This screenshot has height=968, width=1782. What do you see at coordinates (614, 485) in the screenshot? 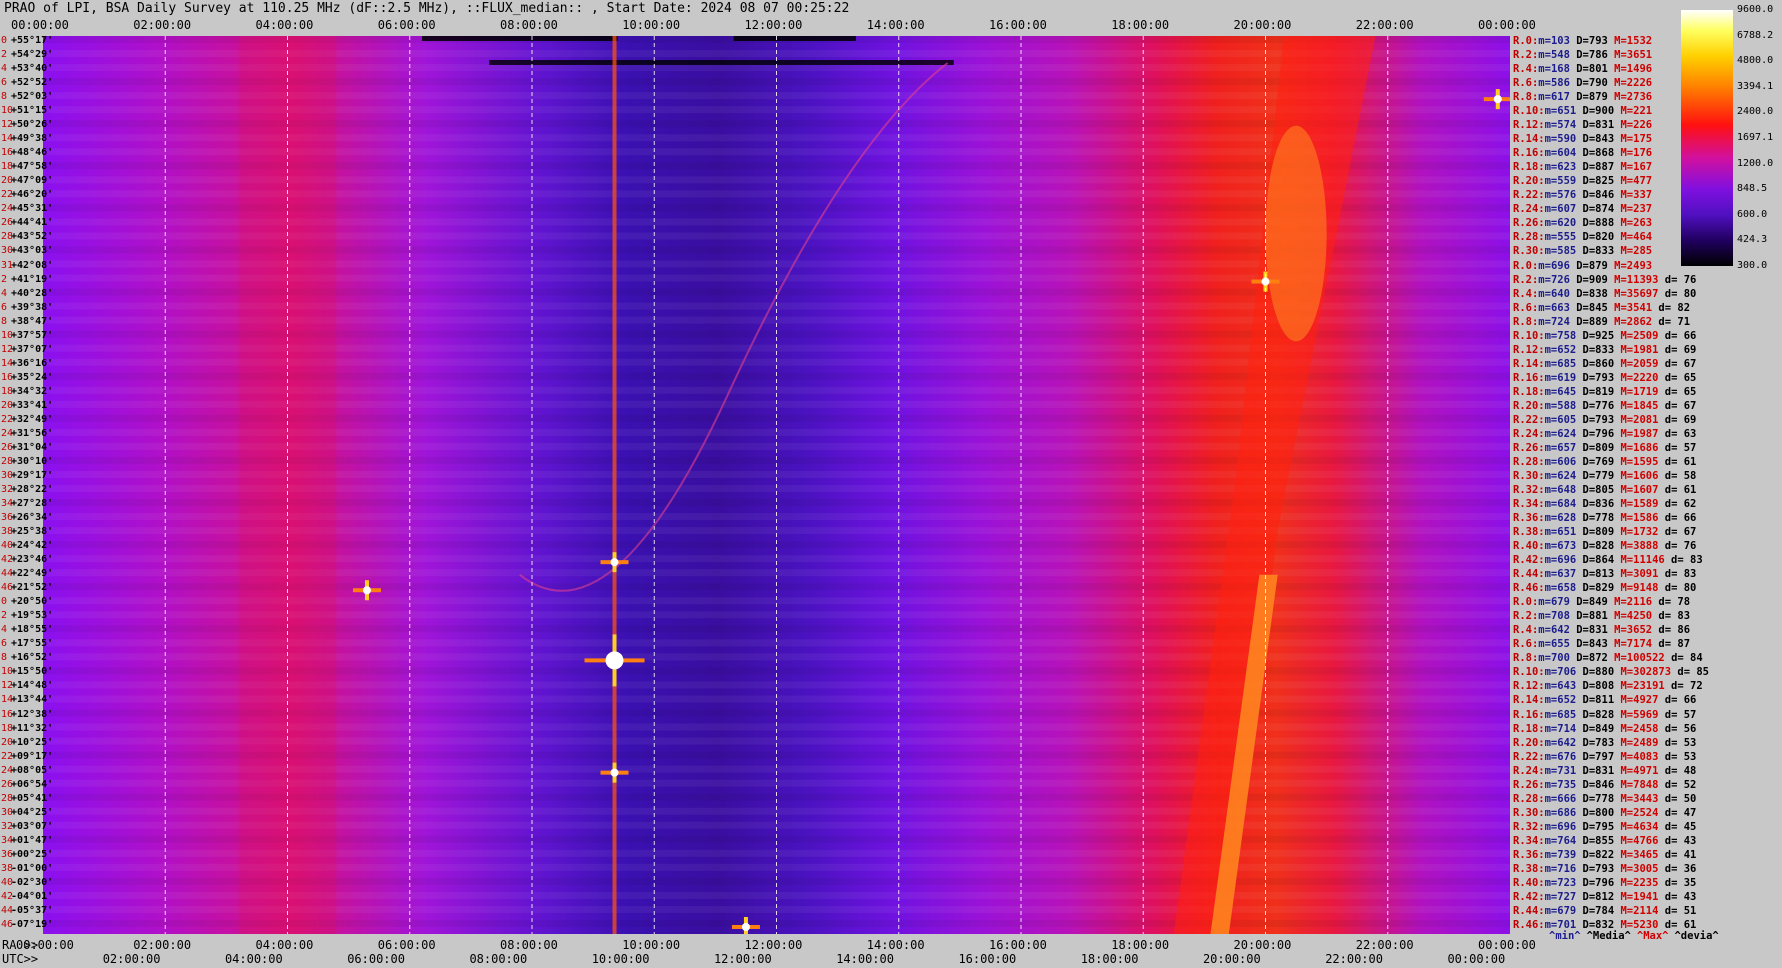
I see `bright-column` at bounding box center [614, 485].